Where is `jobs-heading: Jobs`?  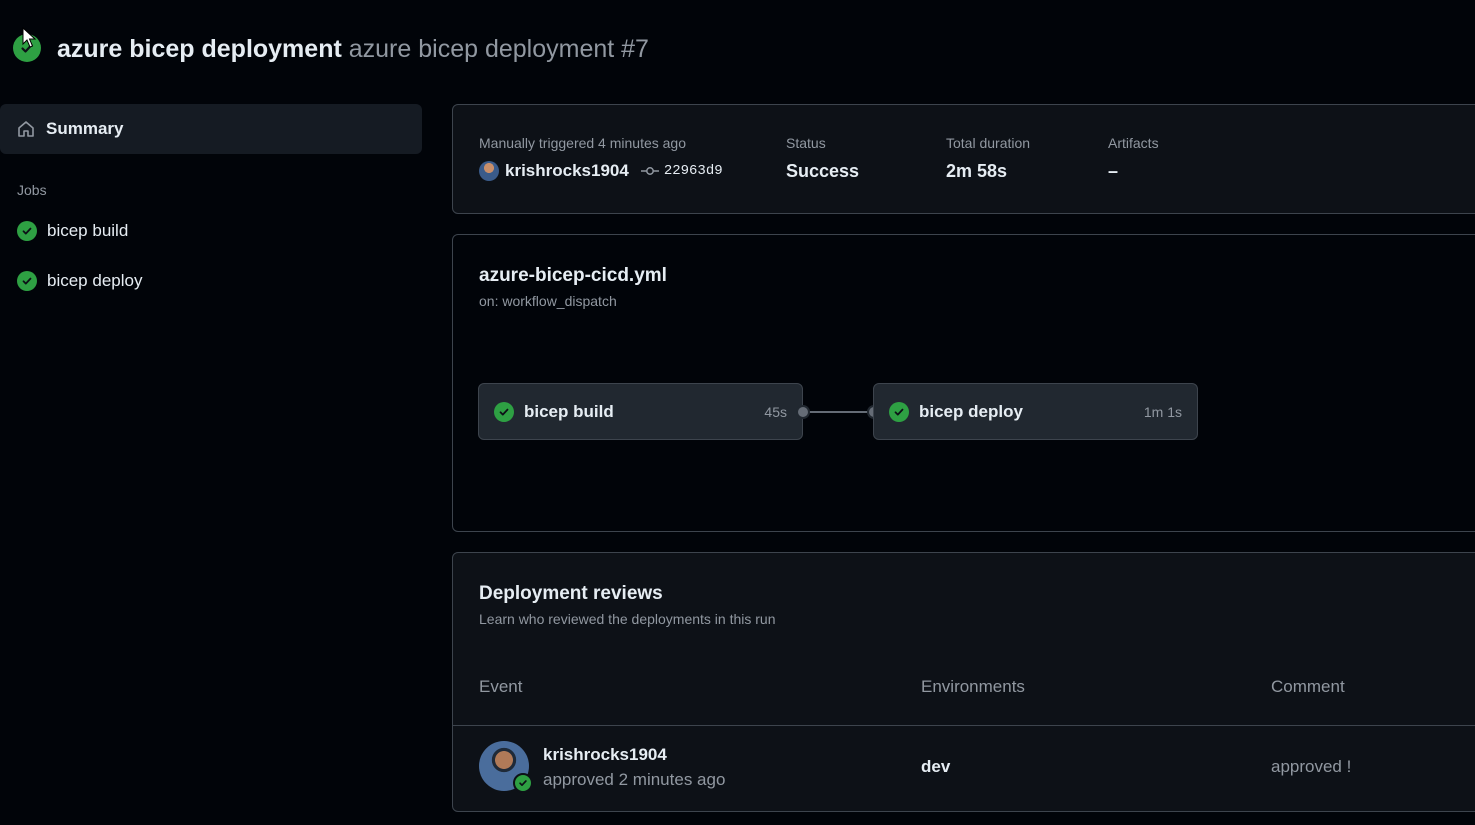
jobs-heading: Jobs is located at coordinates (32, 190).